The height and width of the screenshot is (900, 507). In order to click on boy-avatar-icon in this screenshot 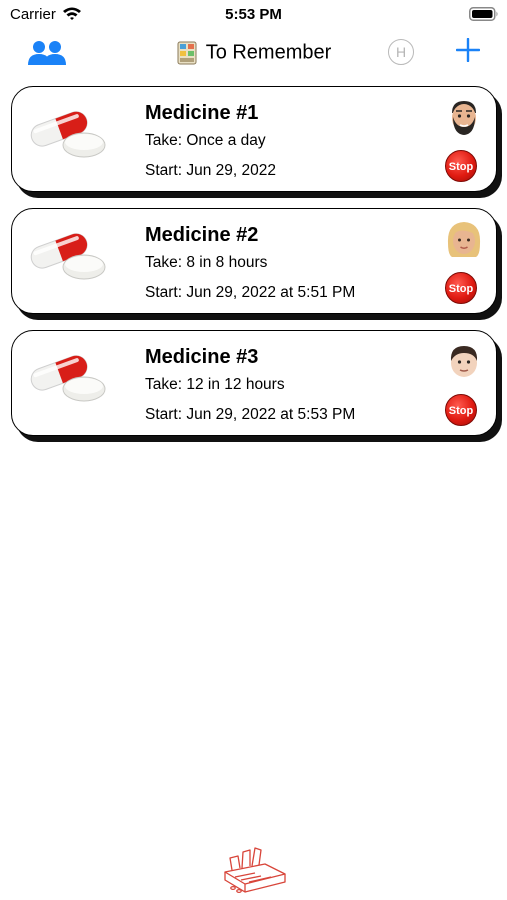, I will do `click(464, 361)`.